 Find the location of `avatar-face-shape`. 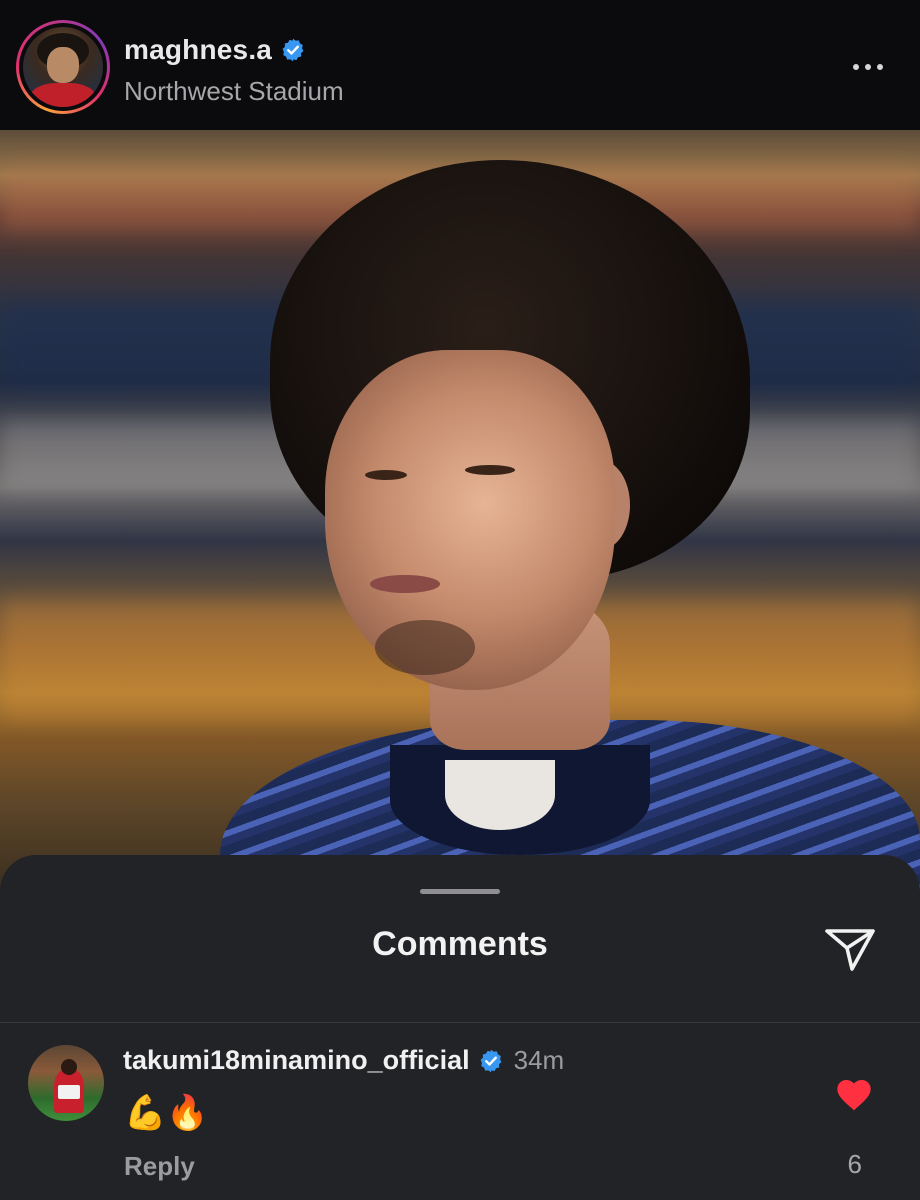

avatar-face-shape is located at coordinates (63, 65).